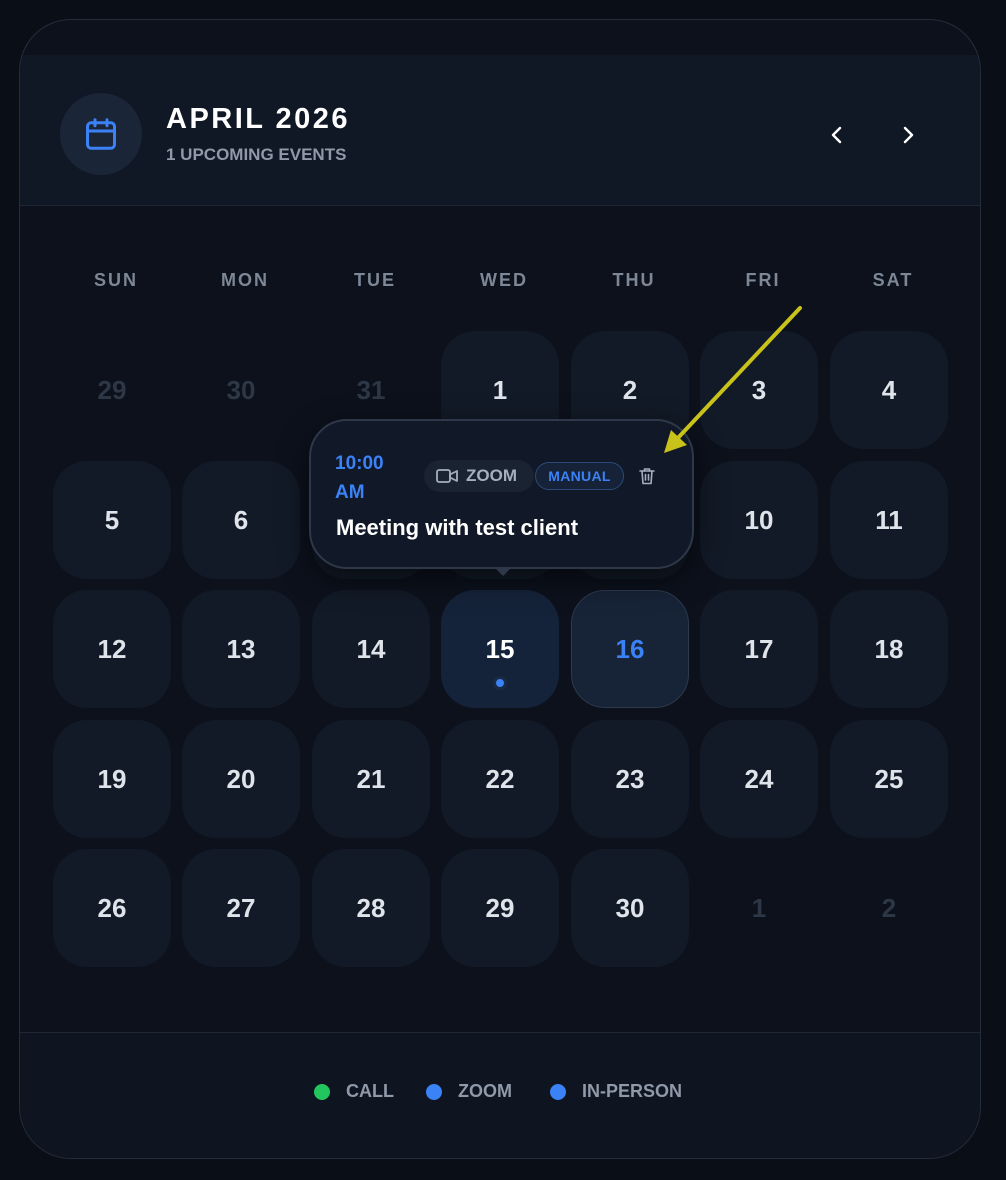  Describe the element at coordinates (112, 908) in the screenshot. I see `day-cell: 26` at that location.